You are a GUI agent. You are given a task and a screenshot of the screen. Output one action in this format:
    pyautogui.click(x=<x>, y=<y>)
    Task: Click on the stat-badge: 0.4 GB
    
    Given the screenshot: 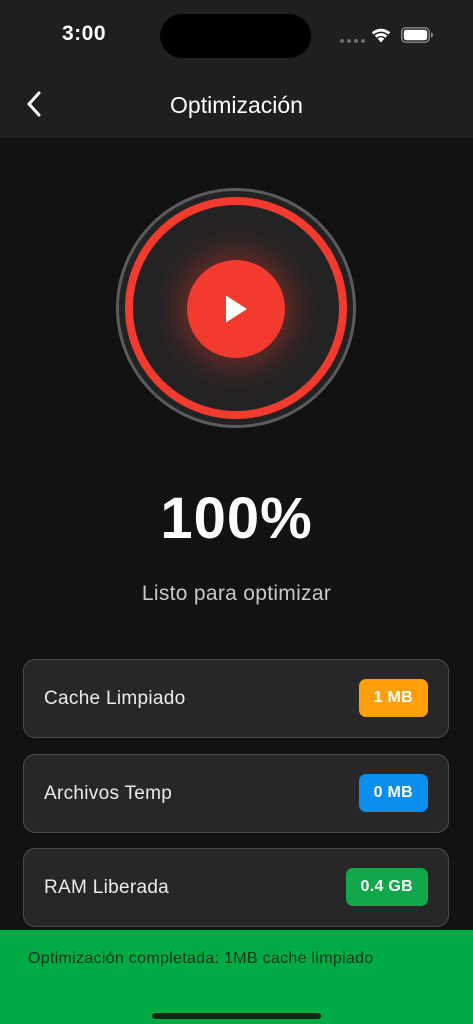 What is the action you would take?
    pyautogui.click(x=386, y=887)
    